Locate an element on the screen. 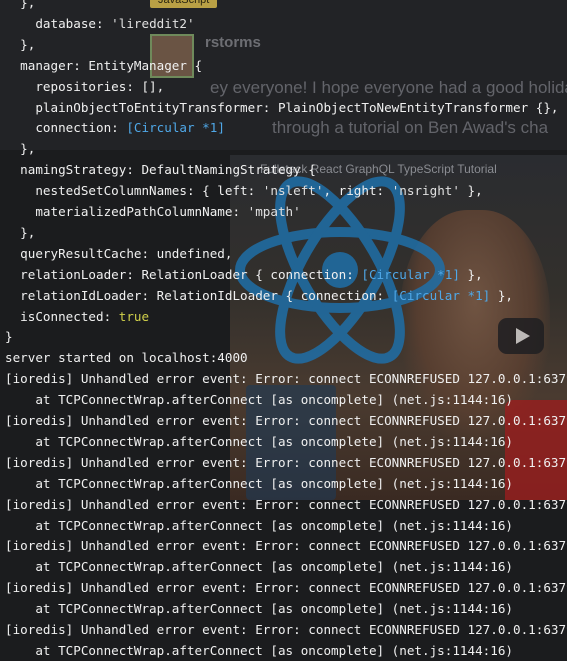 The image size is (567, 661). terminal-token: database: is located at coordinates (58, 23).